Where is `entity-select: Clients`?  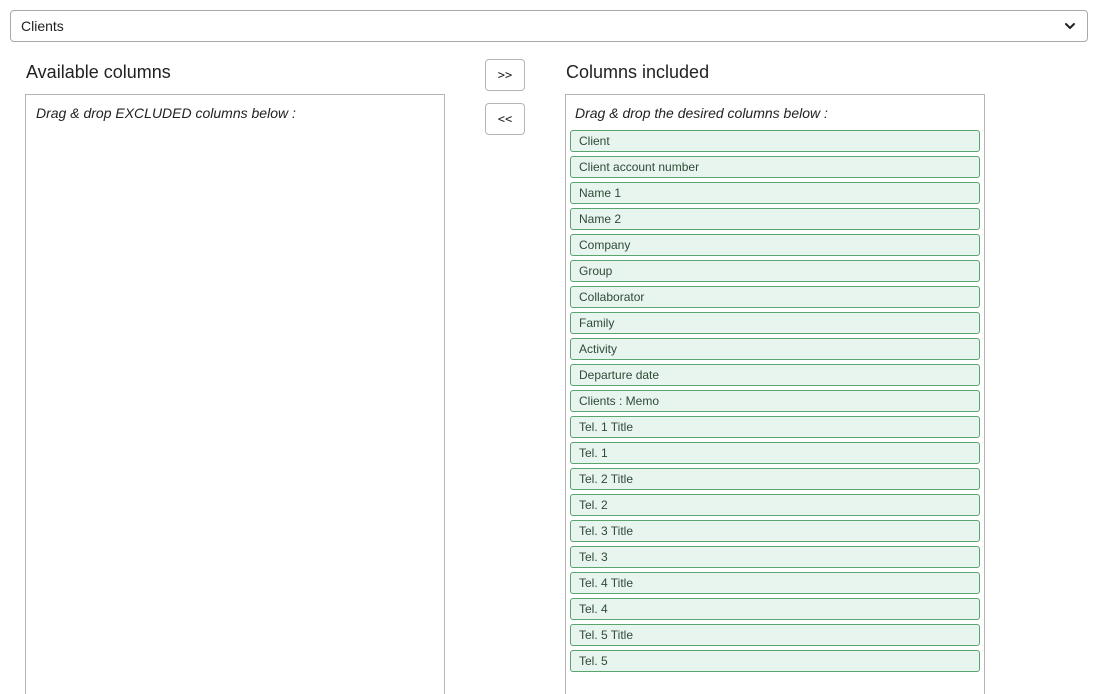 entity-select: Clients is located at coordinates (549, 26).